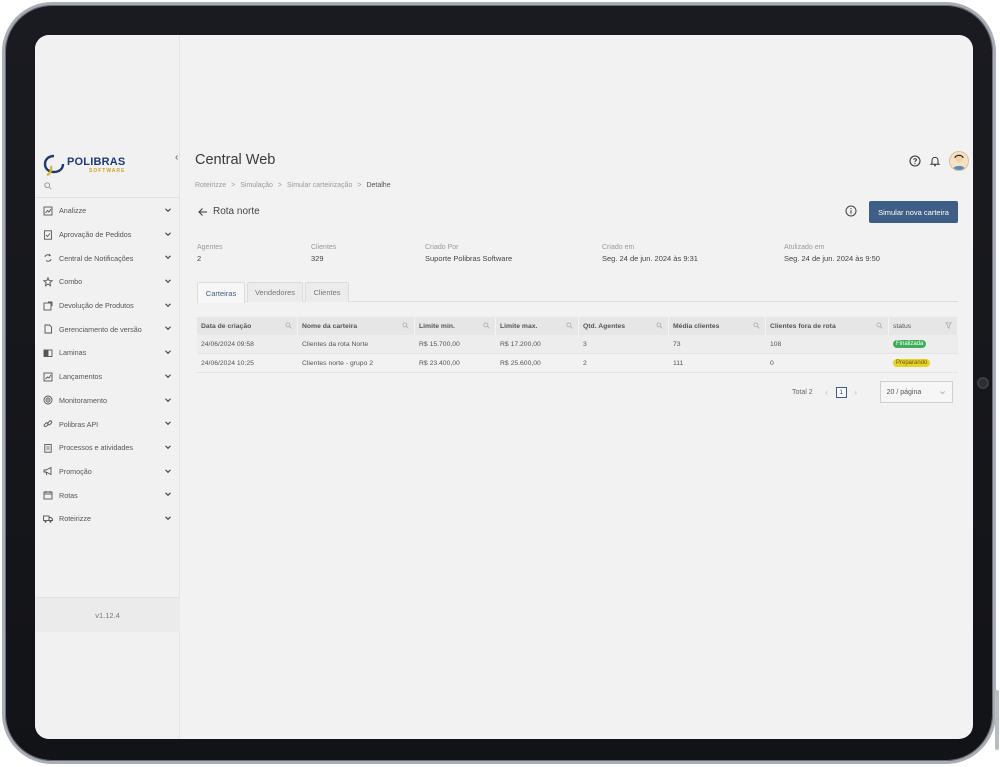  What do you see at coordinates (48, 258) in the screenshot?
I see `sync-icon` at bounding box center [48, 258].